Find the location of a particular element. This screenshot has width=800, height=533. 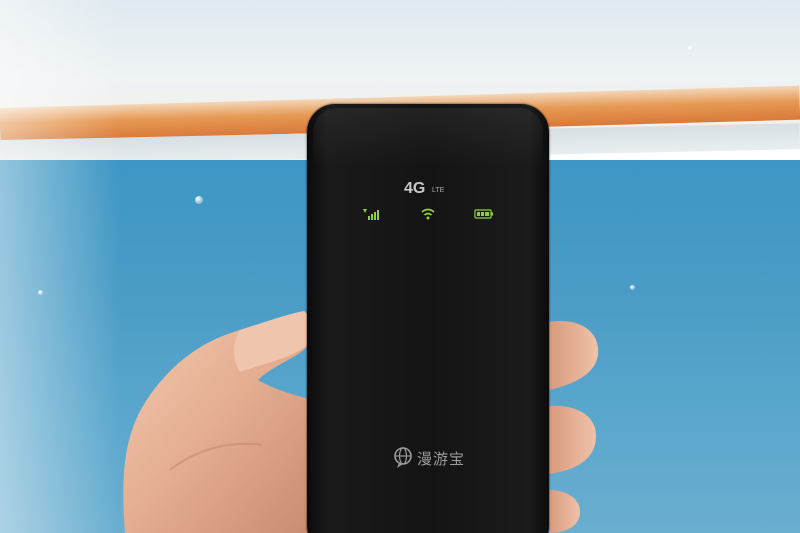

network-type-label: 4G is located at coordinates (415, 188).